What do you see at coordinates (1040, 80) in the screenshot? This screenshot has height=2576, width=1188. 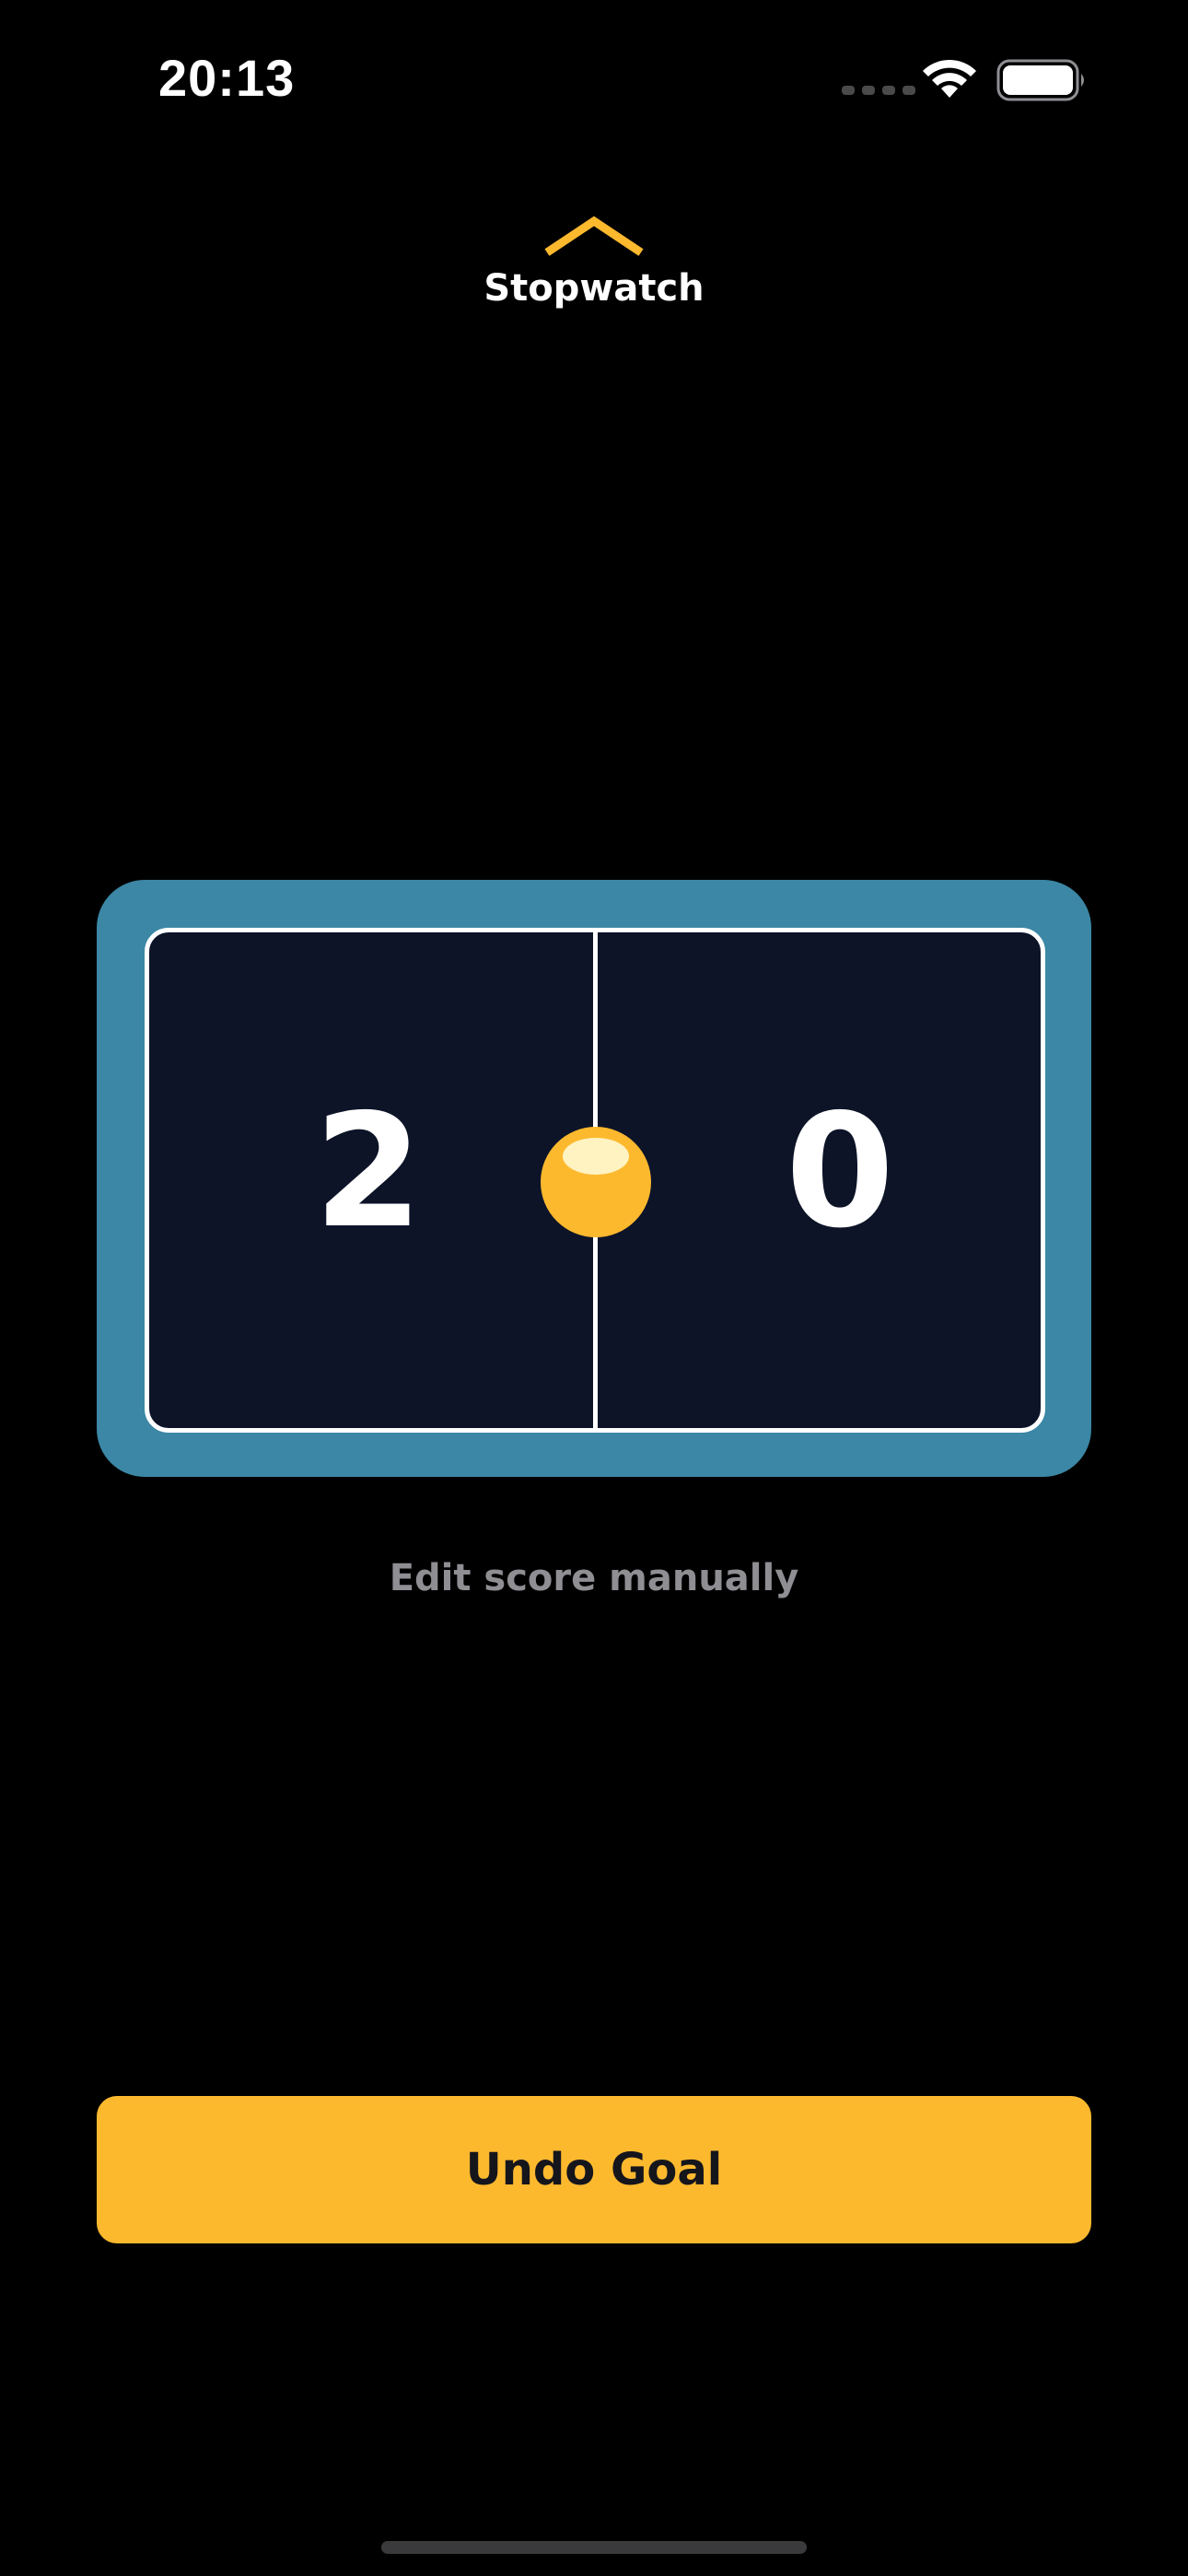 I see `battery-icon` at bounding box center [1040, 80].